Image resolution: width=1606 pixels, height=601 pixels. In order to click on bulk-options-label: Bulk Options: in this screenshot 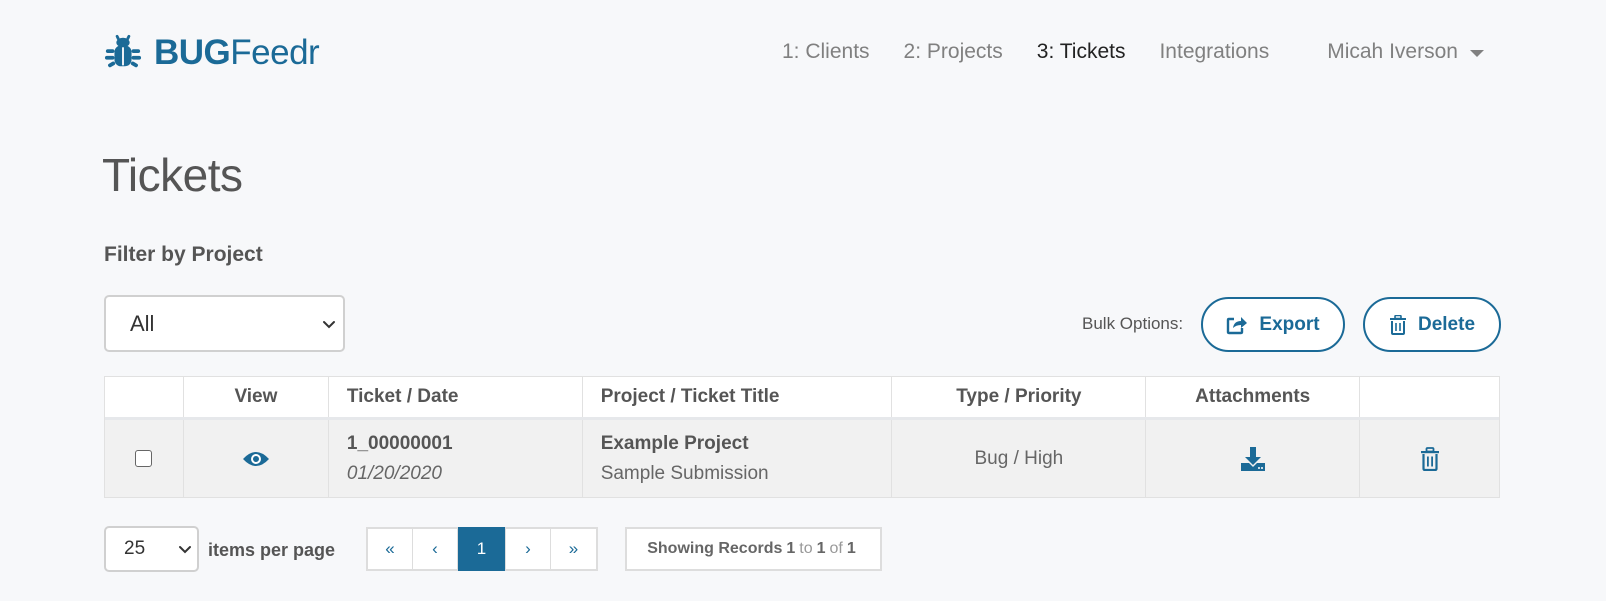, I will do `click(1133, 323)`.